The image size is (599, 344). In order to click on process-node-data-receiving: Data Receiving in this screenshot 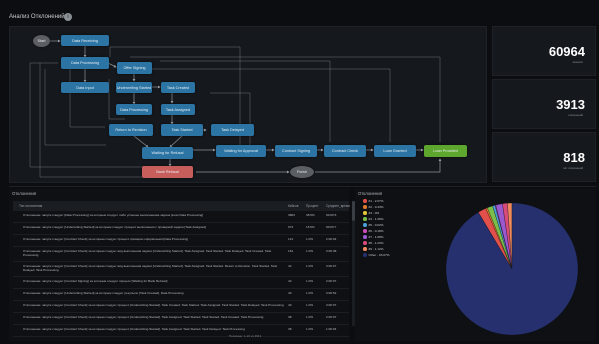, I will do `click(85, 40)`.